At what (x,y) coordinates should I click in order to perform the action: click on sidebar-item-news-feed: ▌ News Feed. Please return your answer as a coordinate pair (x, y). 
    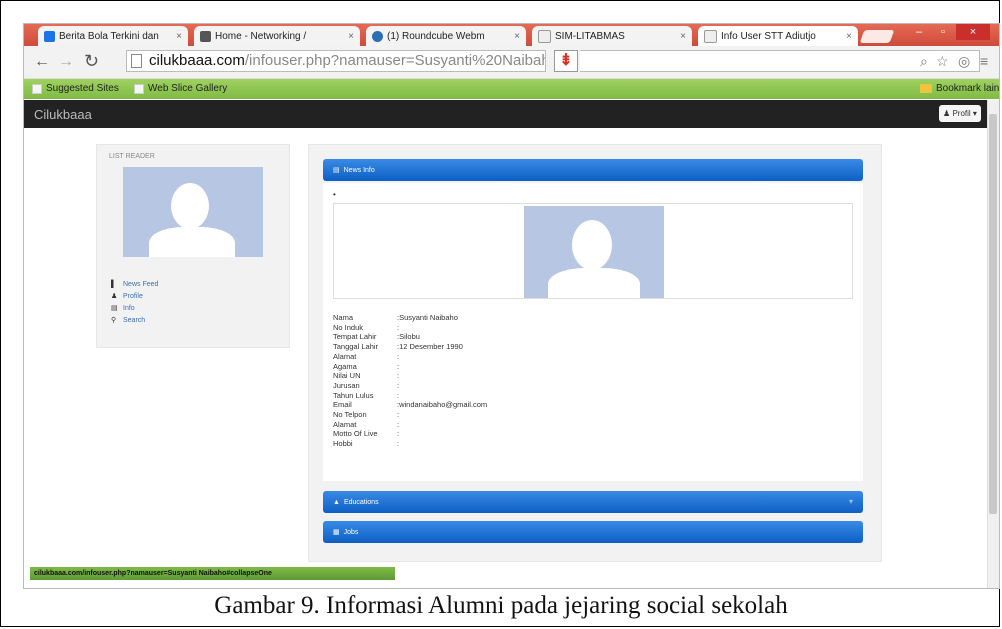
    Looking at the image, I should click on (134, 285).